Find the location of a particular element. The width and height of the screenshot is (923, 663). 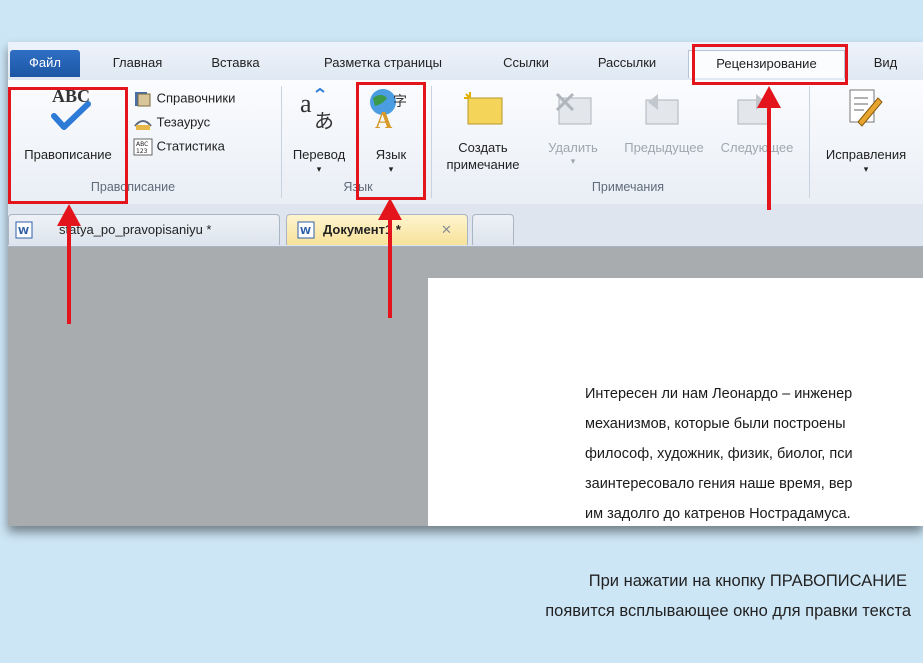

stats-abc-glyph: ABC is located at coordinates (142, 144).